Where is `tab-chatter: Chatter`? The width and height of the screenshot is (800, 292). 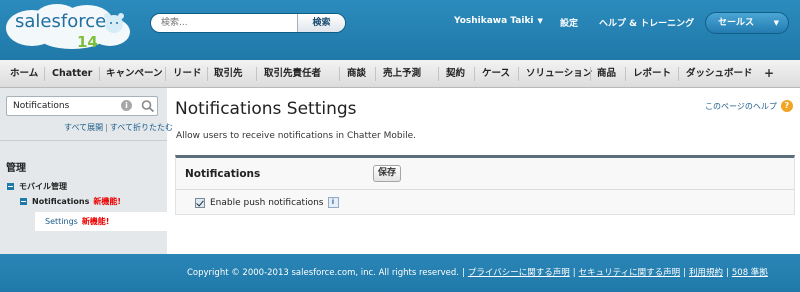
tab-chatter: Chatter is located at coordinates (72, 73).